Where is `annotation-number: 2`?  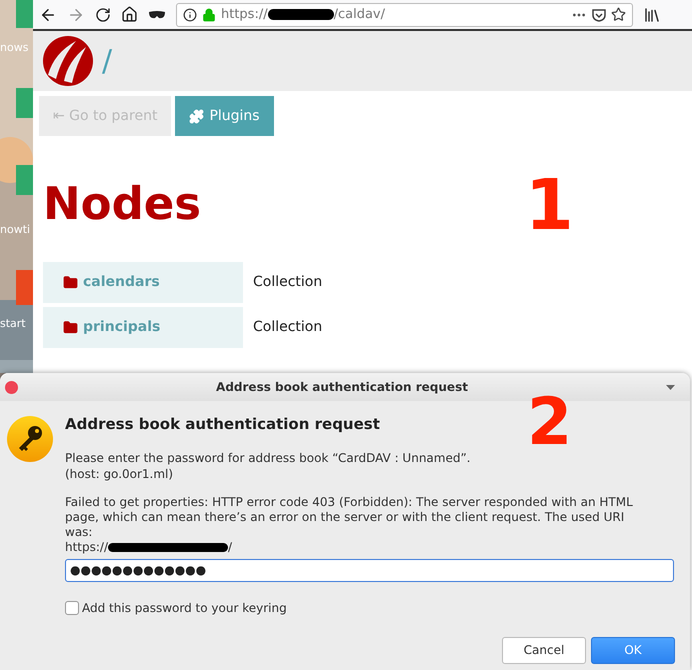
annotation-number: 2 is located at coordinates (549, 422).